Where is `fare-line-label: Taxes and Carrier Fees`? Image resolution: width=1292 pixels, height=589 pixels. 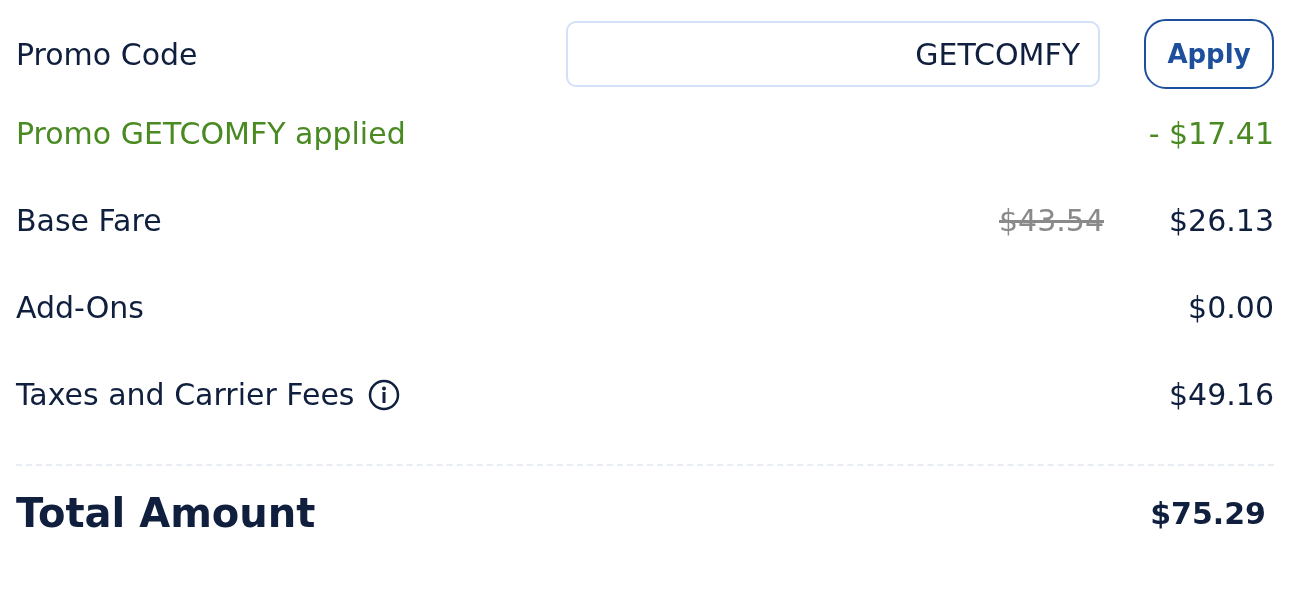 fare-line-label: Taxes and Carrier Fees is located at coordinates (185, 394).